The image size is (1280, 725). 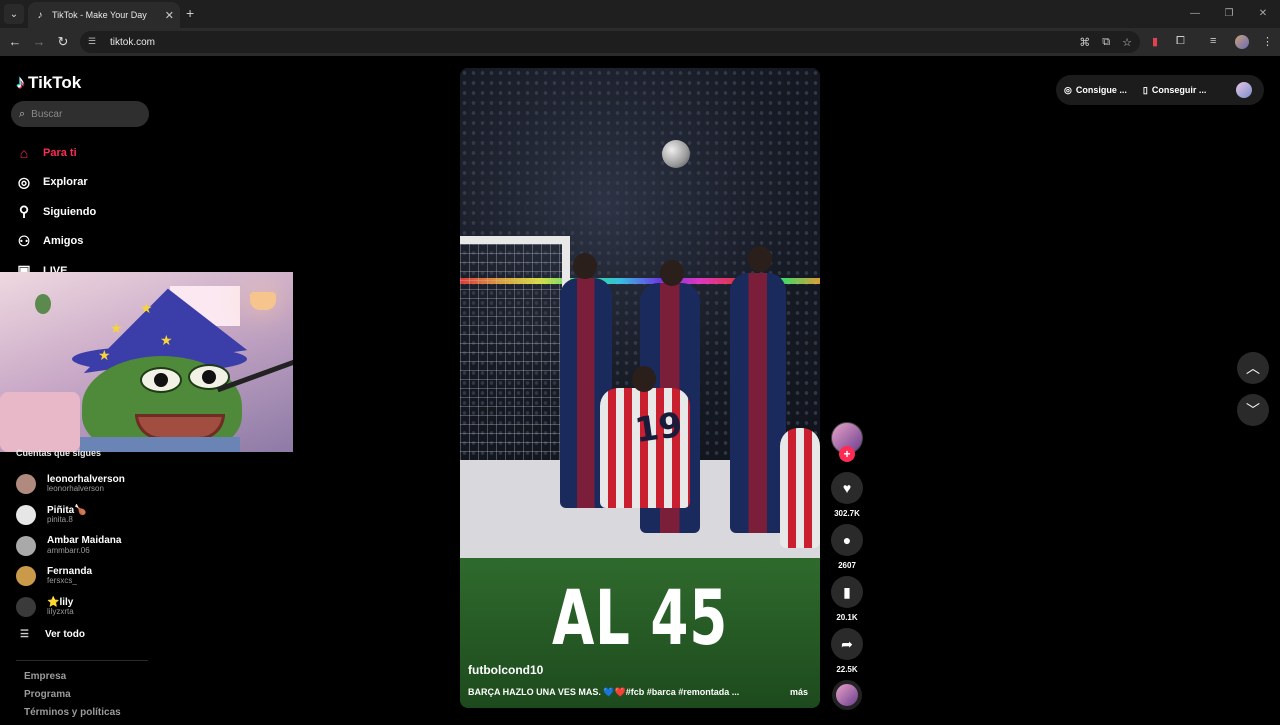 What do you see at coordinates (847, 454) in the screenshot?
I see `follow-plus-icon: +` at bounding box center [847, 454].